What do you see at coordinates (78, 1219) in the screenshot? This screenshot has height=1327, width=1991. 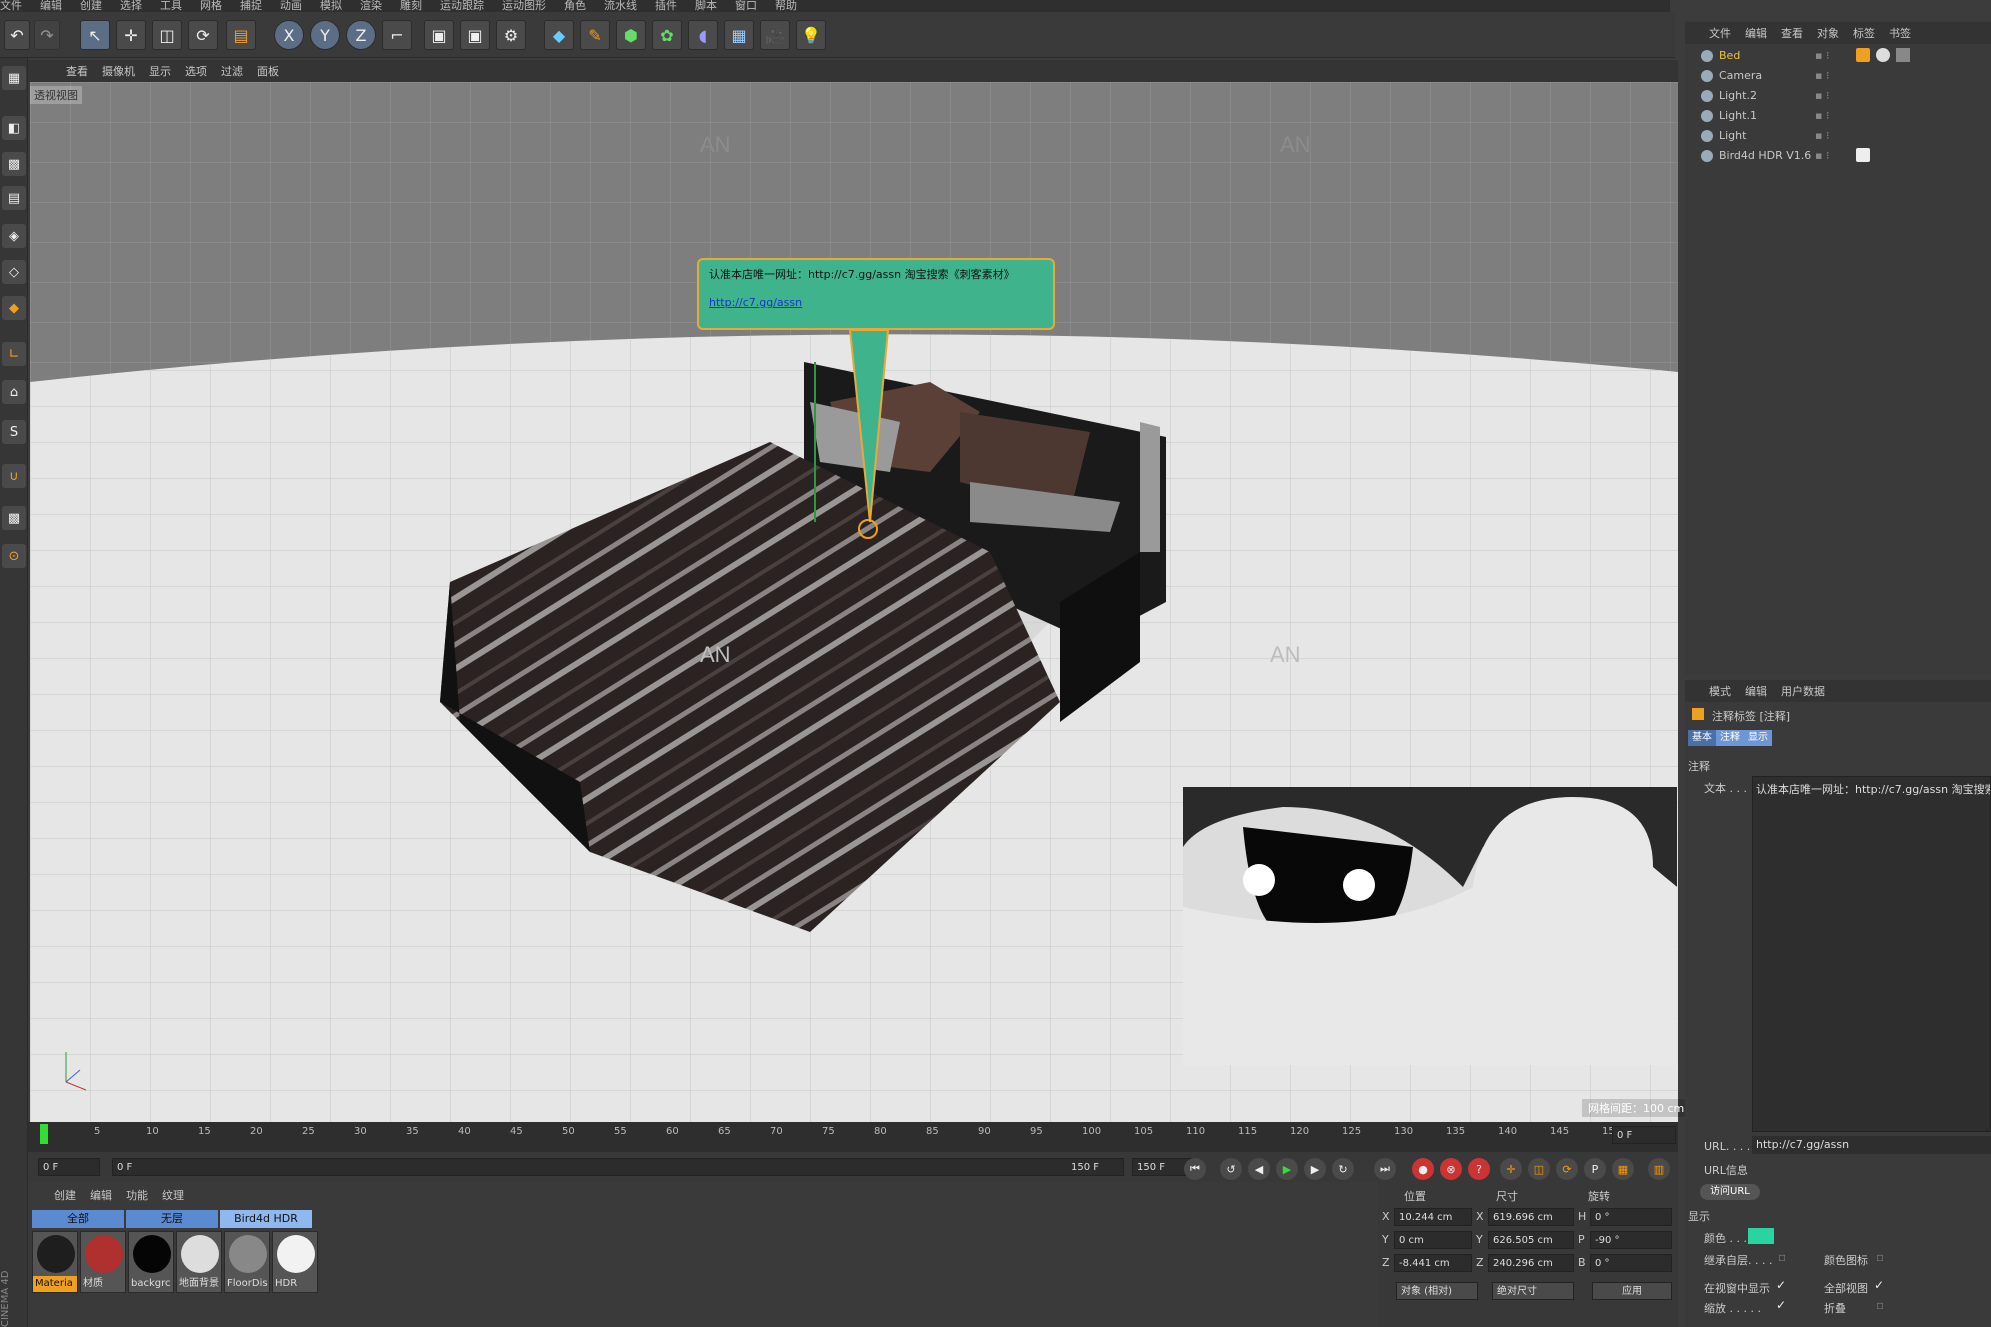 I see `mat-tab-all: 全部` at bounding box center [78, 1219].